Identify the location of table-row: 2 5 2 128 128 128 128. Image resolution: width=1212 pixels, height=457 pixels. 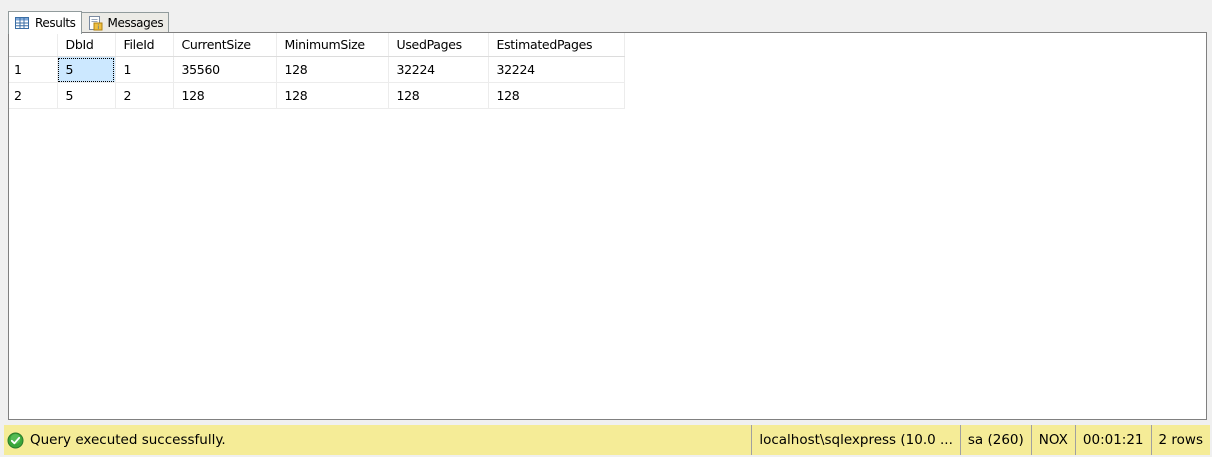
(317, 95).